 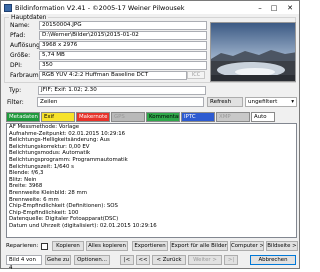 I want to click on export-button: Exportieren, so click(x=150, y=246).